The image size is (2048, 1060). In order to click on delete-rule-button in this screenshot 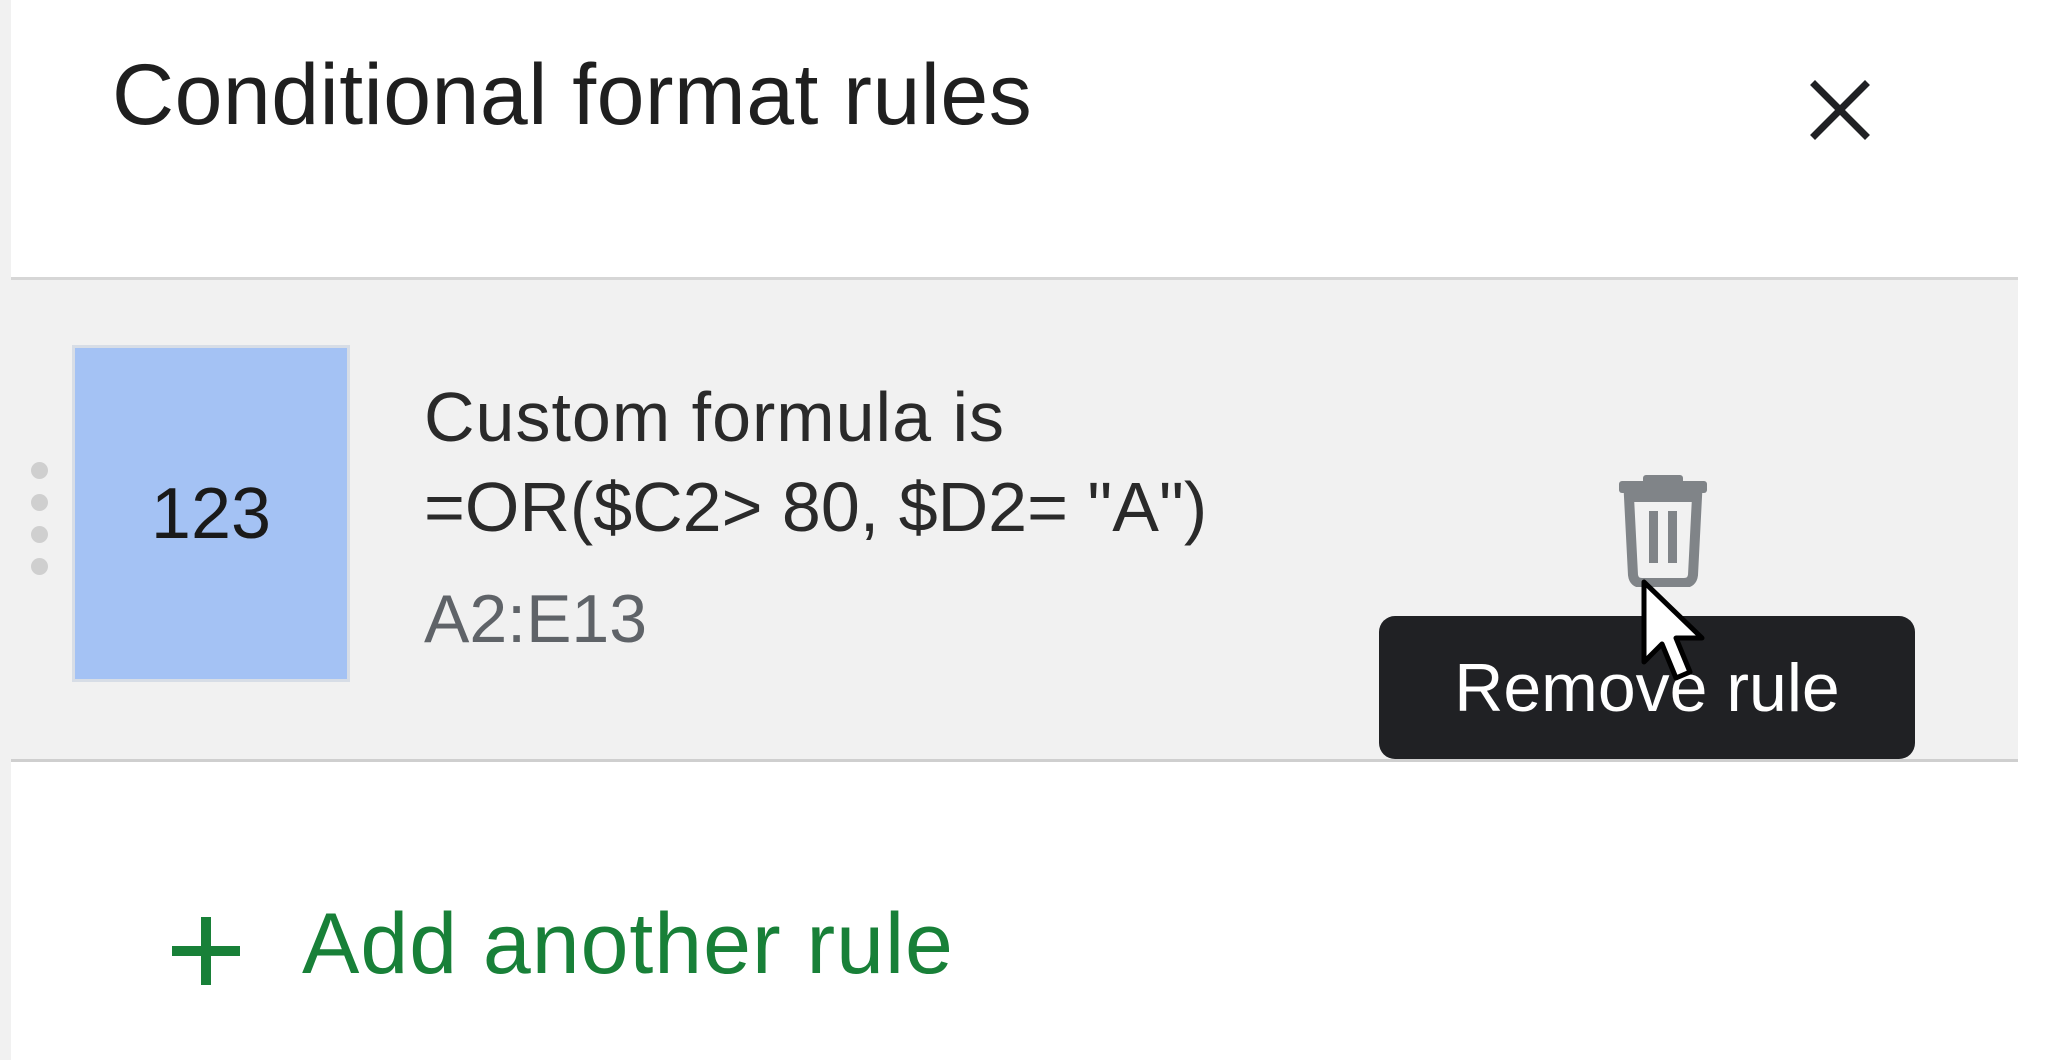, I will do `click(1663, 527)`.